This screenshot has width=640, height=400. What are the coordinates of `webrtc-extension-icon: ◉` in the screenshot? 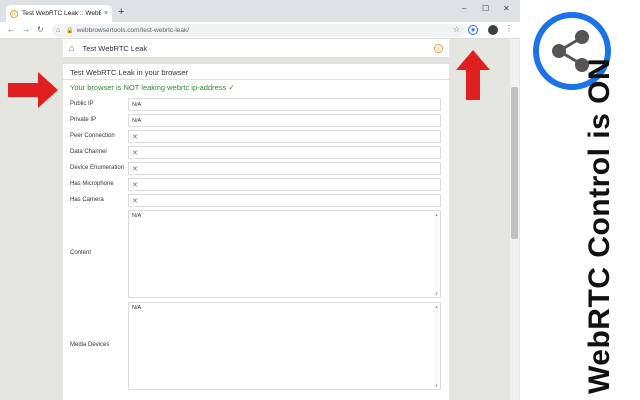 It's located at (473, 30).